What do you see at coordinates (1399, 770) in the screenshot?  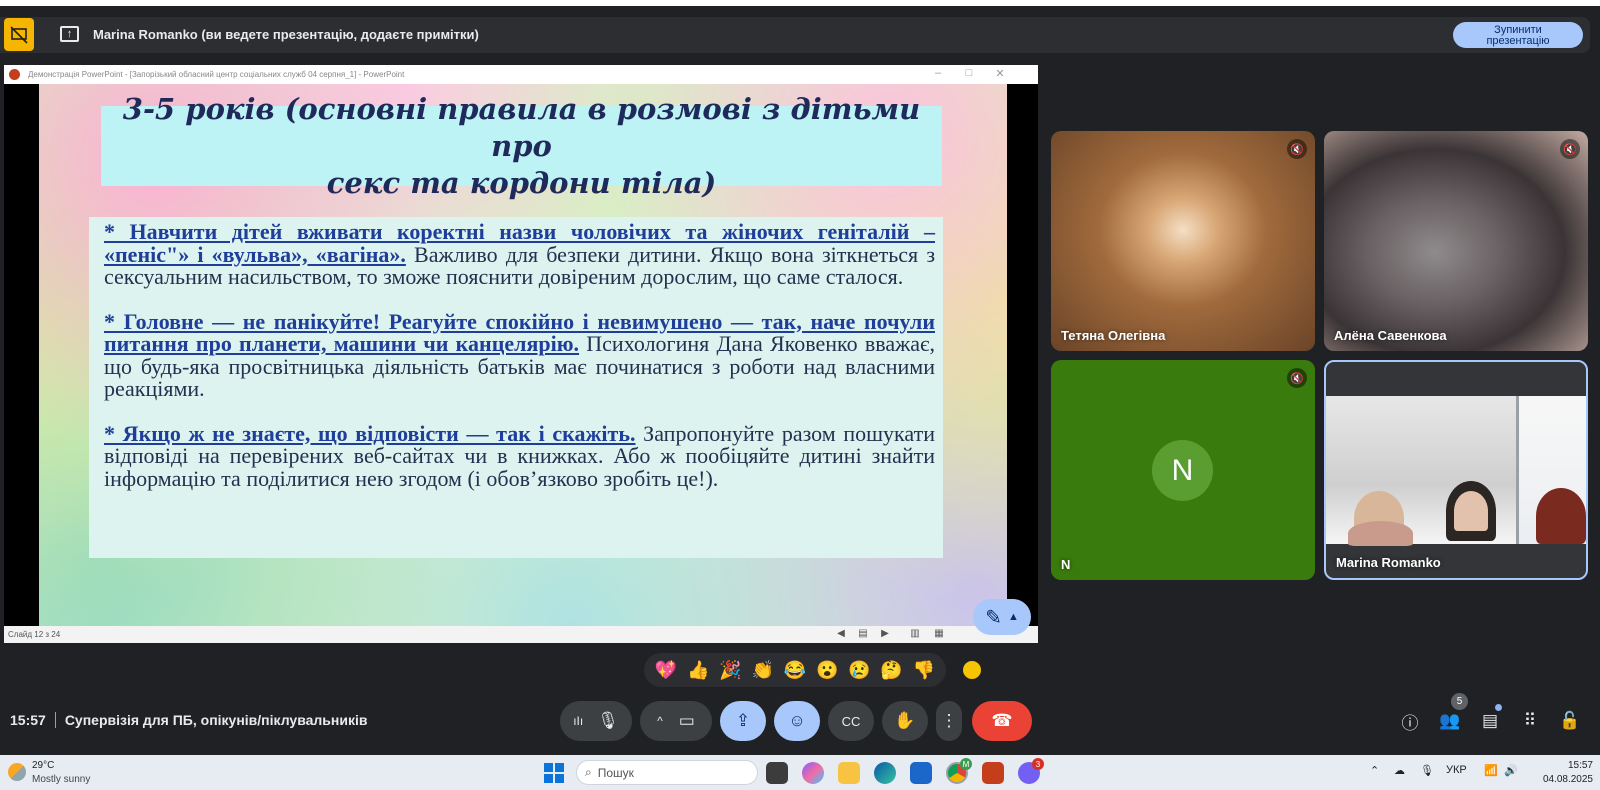 I see `cloud-off-icon: ☁` at bounding box center [1399, 770].